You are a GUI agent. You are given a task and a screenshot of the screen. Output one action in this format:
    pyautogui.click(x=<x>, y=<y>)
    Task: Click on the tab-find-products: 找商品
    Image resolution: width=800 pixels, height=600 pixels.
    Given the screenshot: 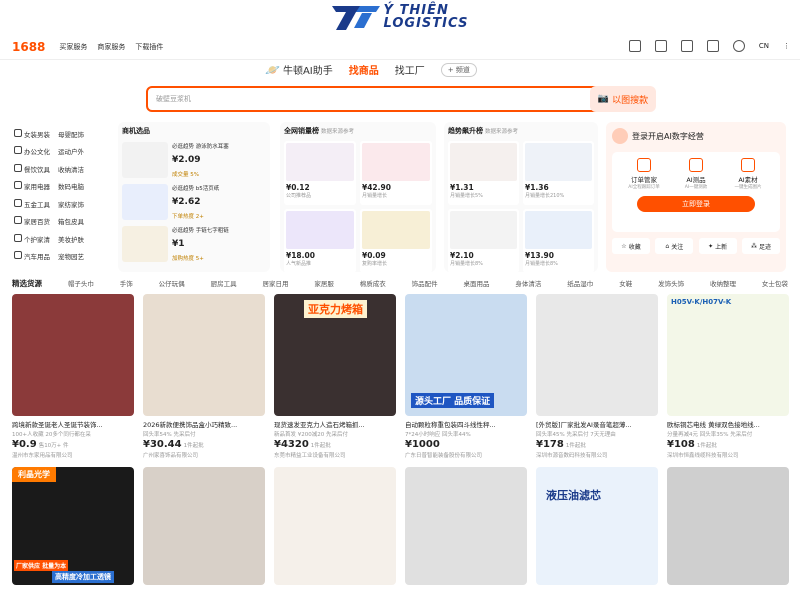 What is the action you would take?
    pyautogui.click(x=364, y=69)
    